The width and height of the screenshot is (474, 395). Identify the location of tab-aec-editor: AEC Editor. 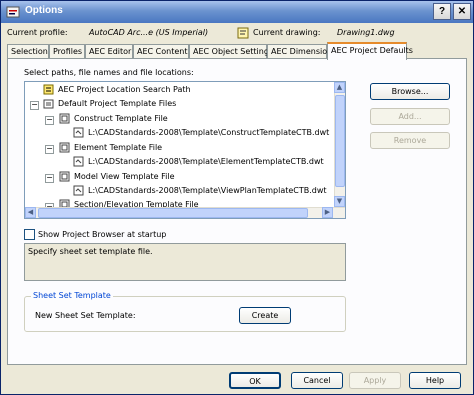
(109, 51).